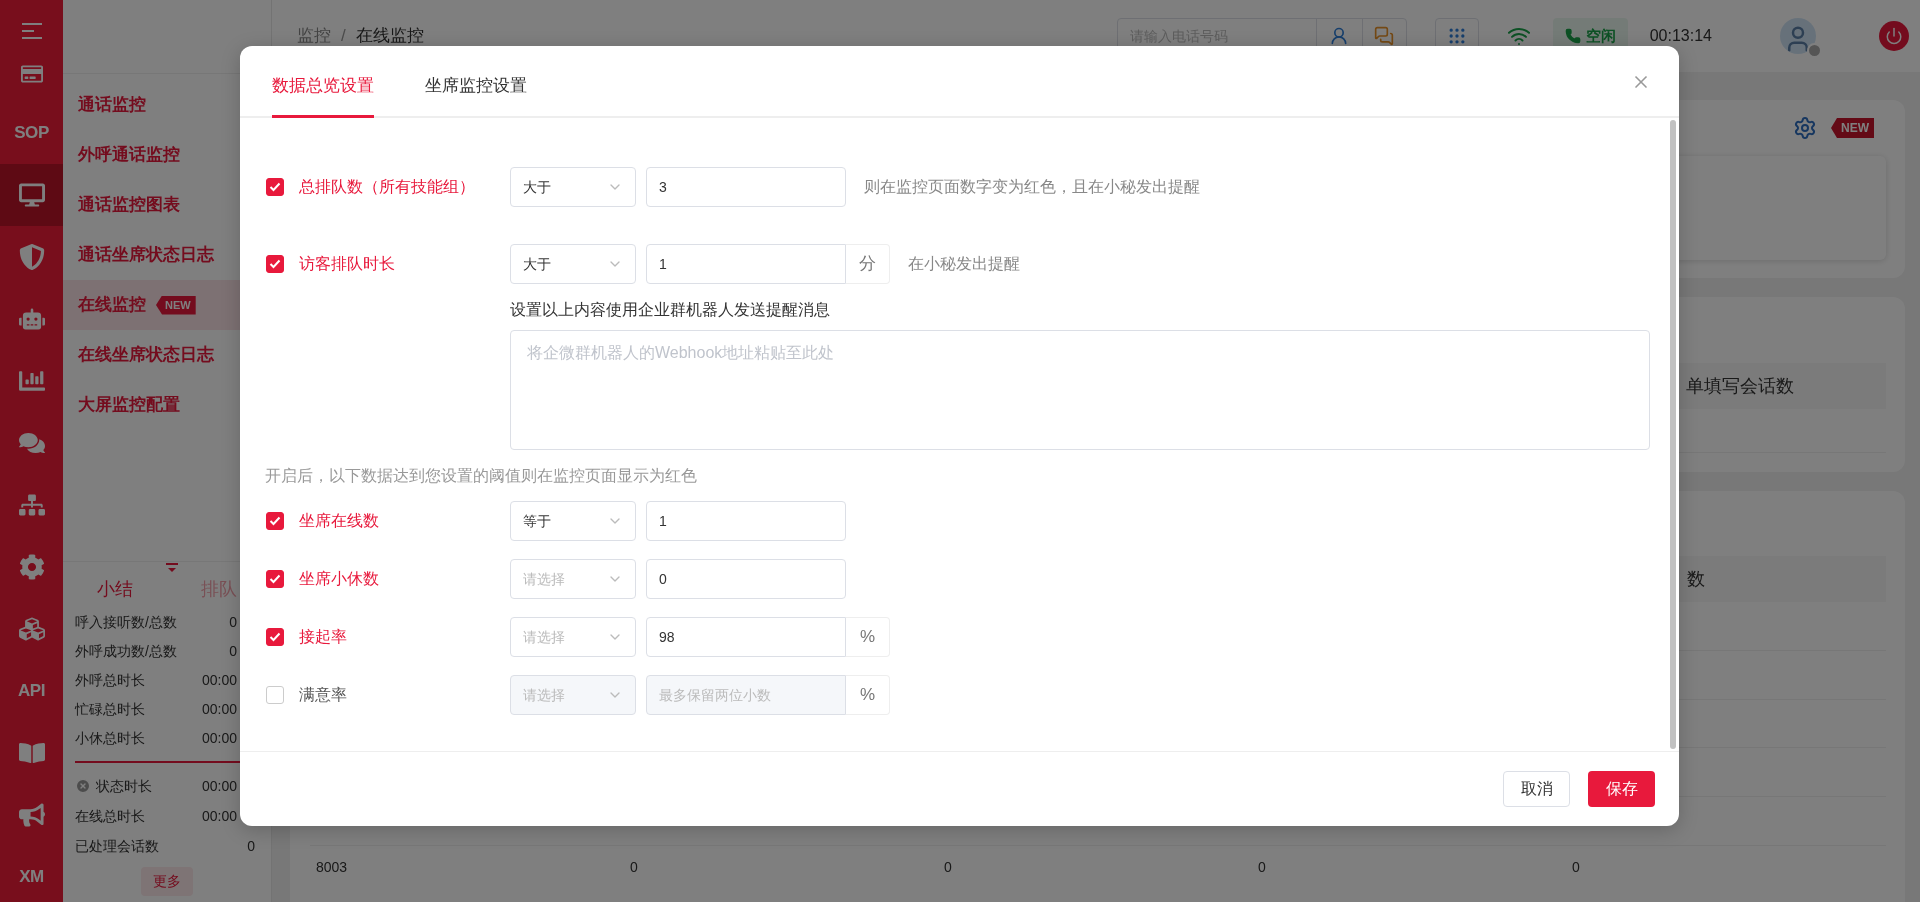 This screenshot has width=1920, height=902. Describe the element at coordinates (323, 637) in the screenshot. I see `rule-label: 接起率` at that location.